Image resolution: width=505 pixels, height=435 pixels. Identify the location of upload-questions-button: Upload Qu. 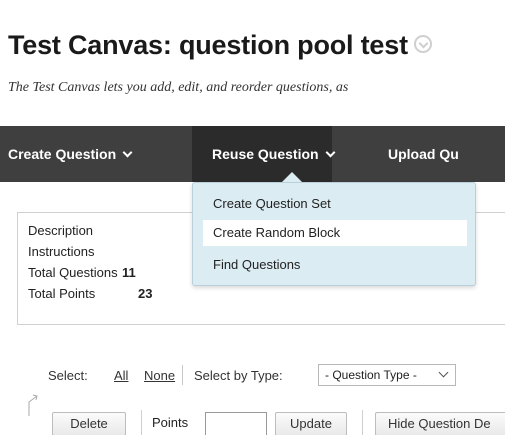
(423, 154).